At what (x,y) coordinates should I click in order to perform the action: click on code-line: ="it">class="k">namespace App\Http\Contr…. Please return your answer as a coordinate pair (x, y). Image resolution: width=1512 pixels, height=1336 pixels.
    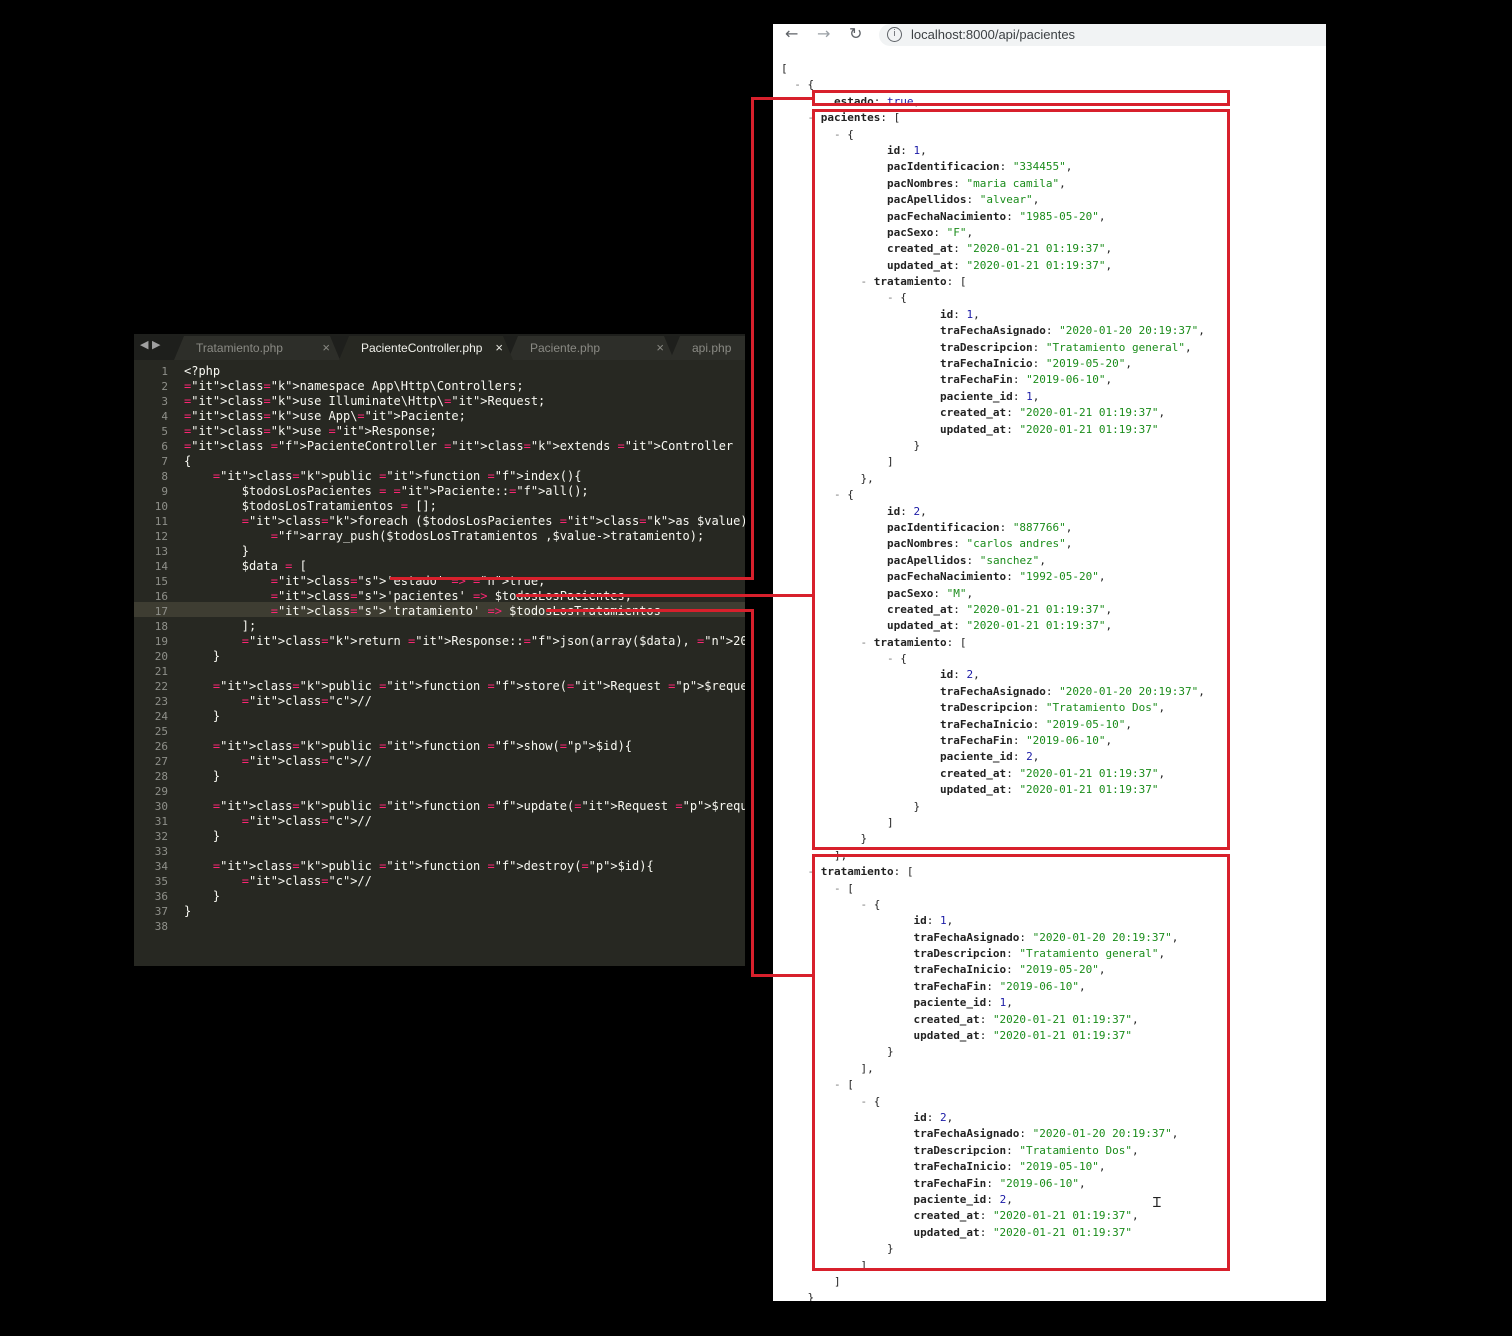
    Looking at the image, I should click on (354, 386).